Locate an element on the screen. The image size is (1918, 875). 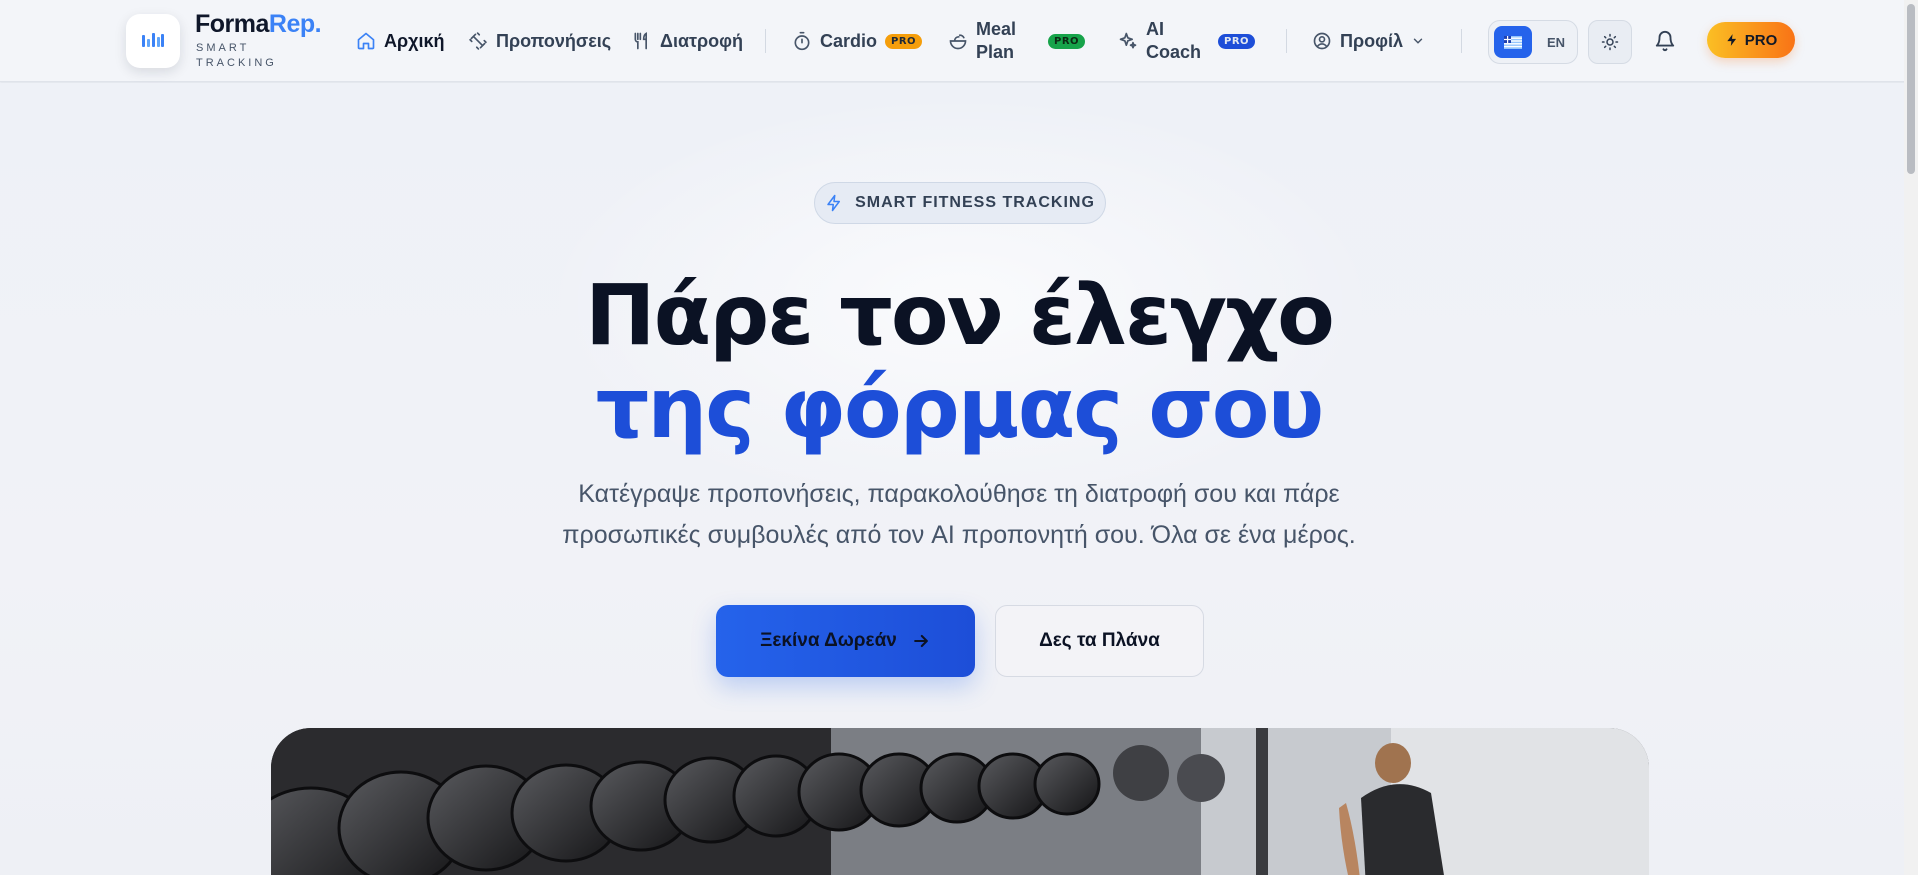
bell-icon is located at coordinates (1665, 41).